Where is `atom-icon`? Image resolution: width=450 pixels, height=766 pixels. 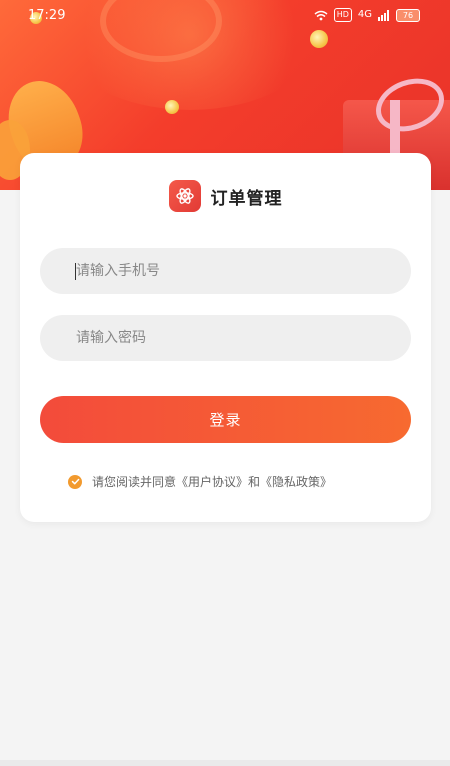
atom-icon is located at coordinates (184, 196).